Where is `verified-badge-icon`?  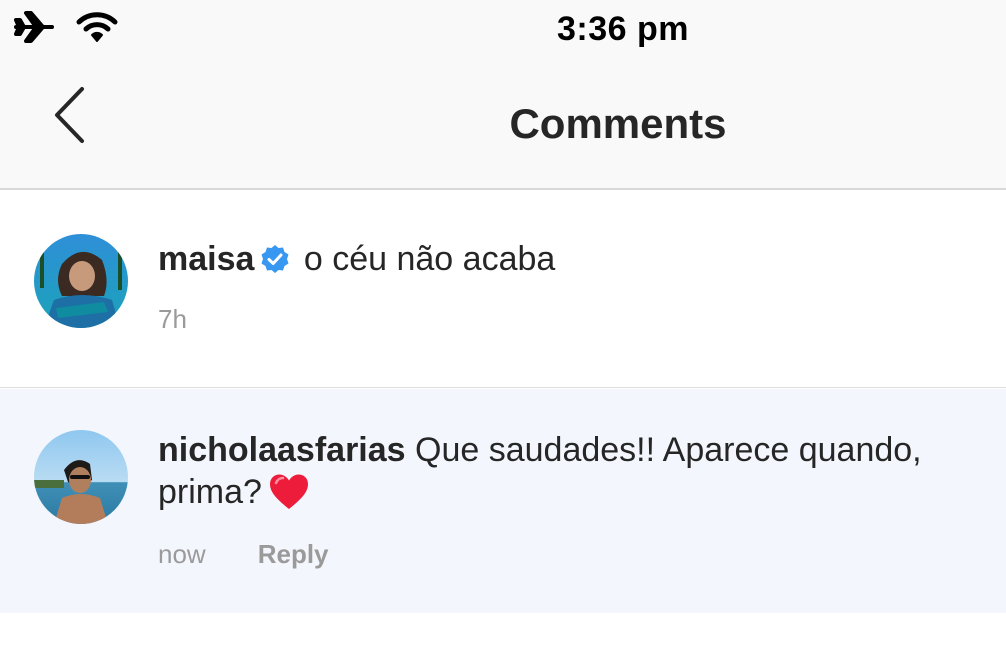
verified-badge-icon is located at coordinates (275, 263).